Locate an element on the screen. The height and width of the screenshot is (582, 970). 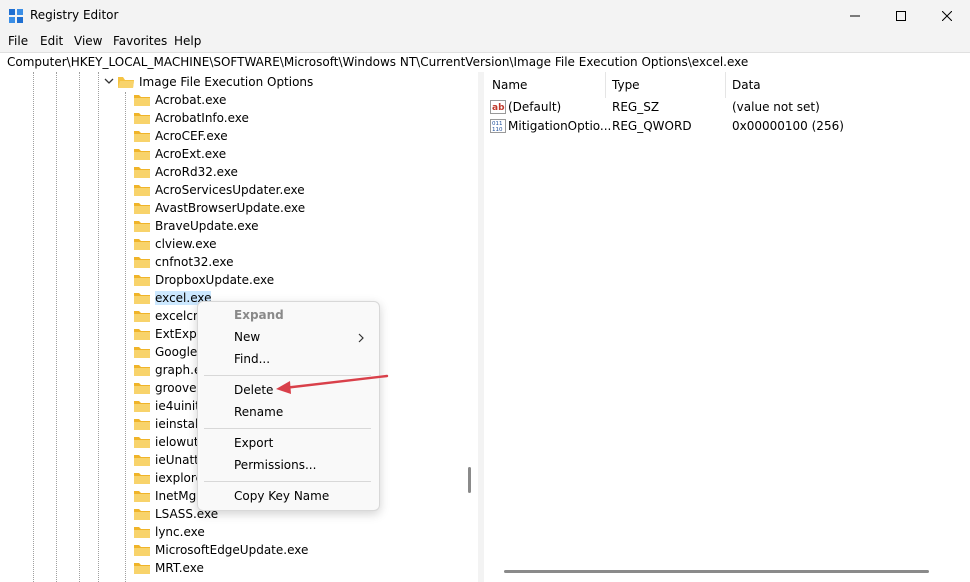
tree-node: AcroExt.exe is located at coordinates (180, 154).